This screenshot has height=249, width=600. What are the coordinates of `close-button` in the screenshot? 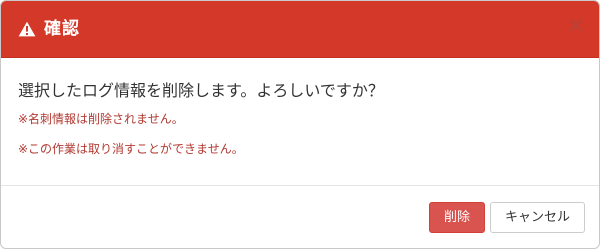 It's located at (576, 25).